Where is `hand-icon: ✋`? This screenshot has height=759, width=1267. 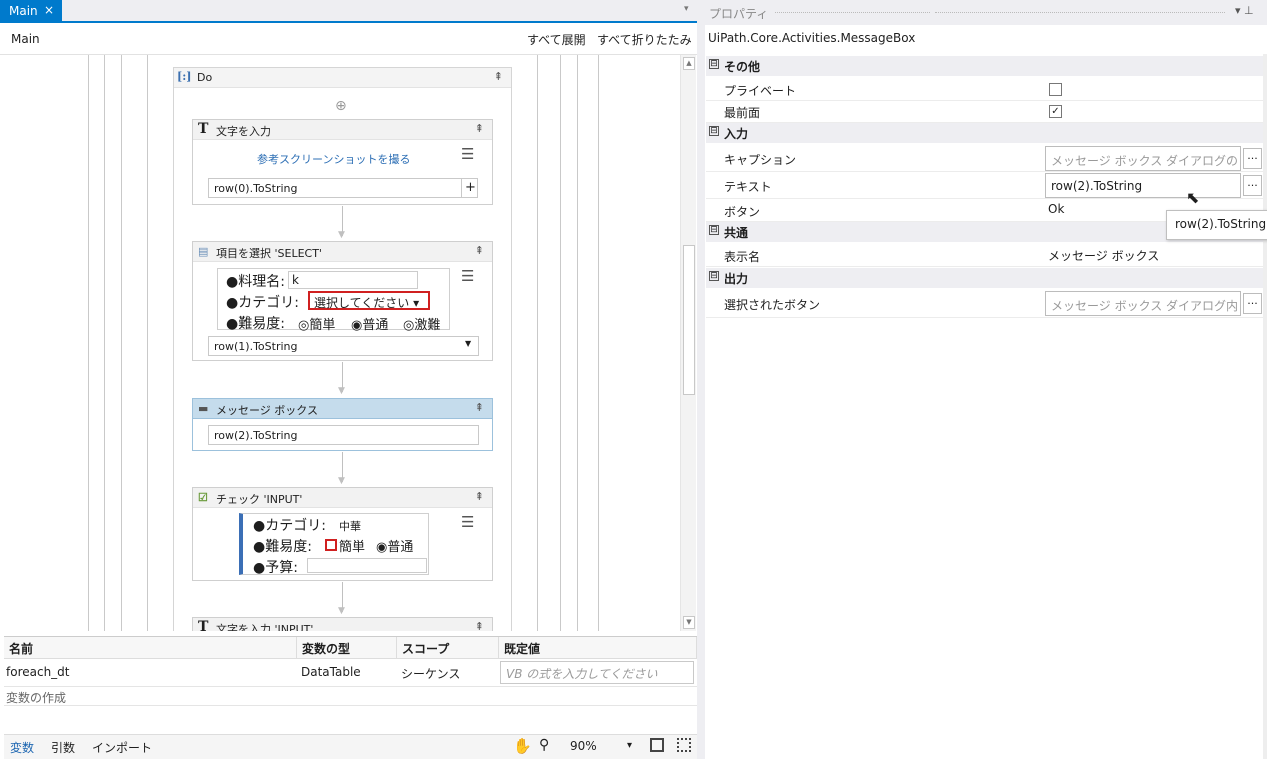
hand-icon: ✋ is located at coordinates (522, 746).